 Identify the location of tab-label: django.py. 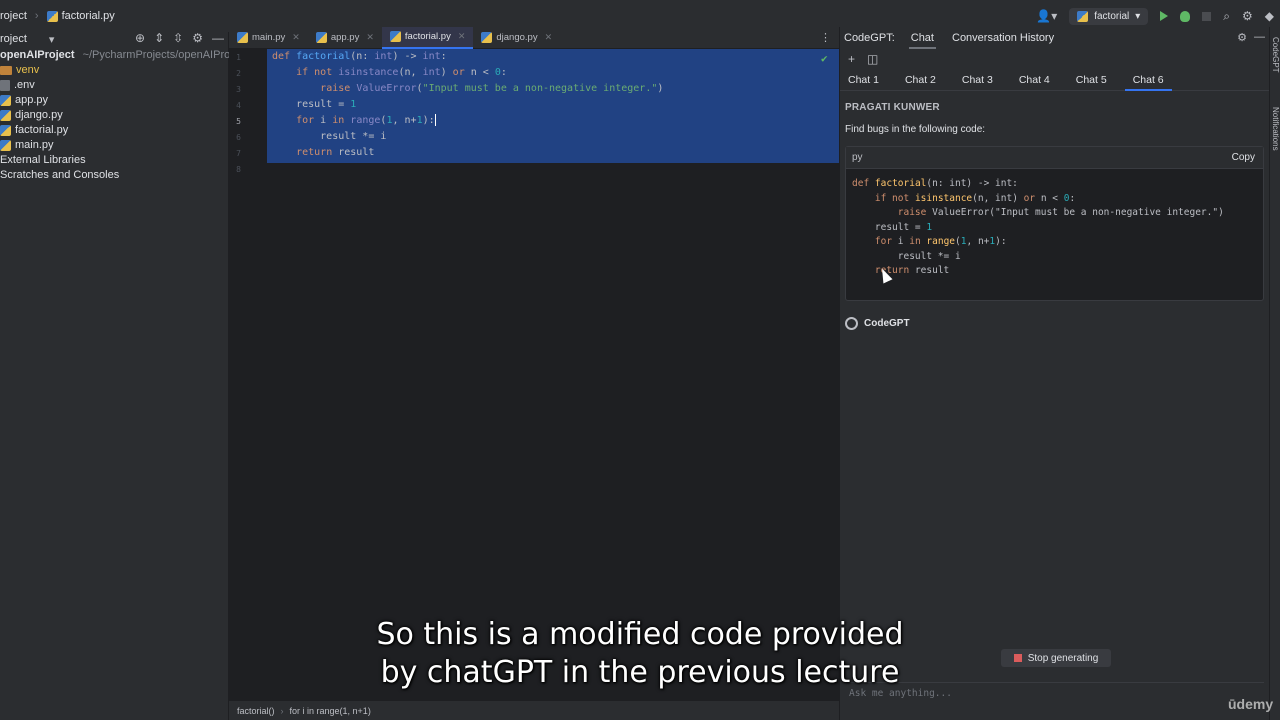
(517, 37).